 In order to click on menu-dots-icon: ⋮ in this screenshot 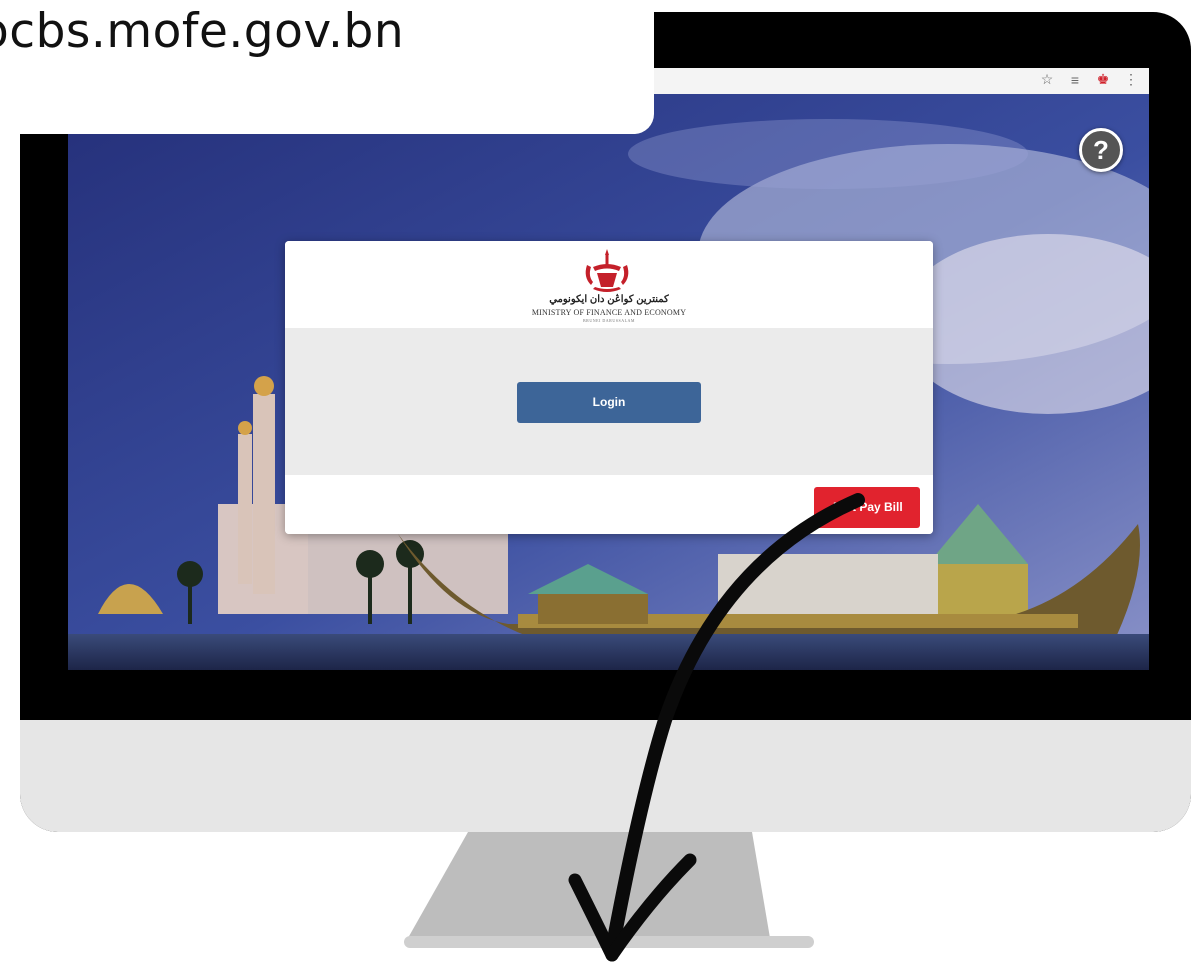, I will do `click(1131, 79)`.